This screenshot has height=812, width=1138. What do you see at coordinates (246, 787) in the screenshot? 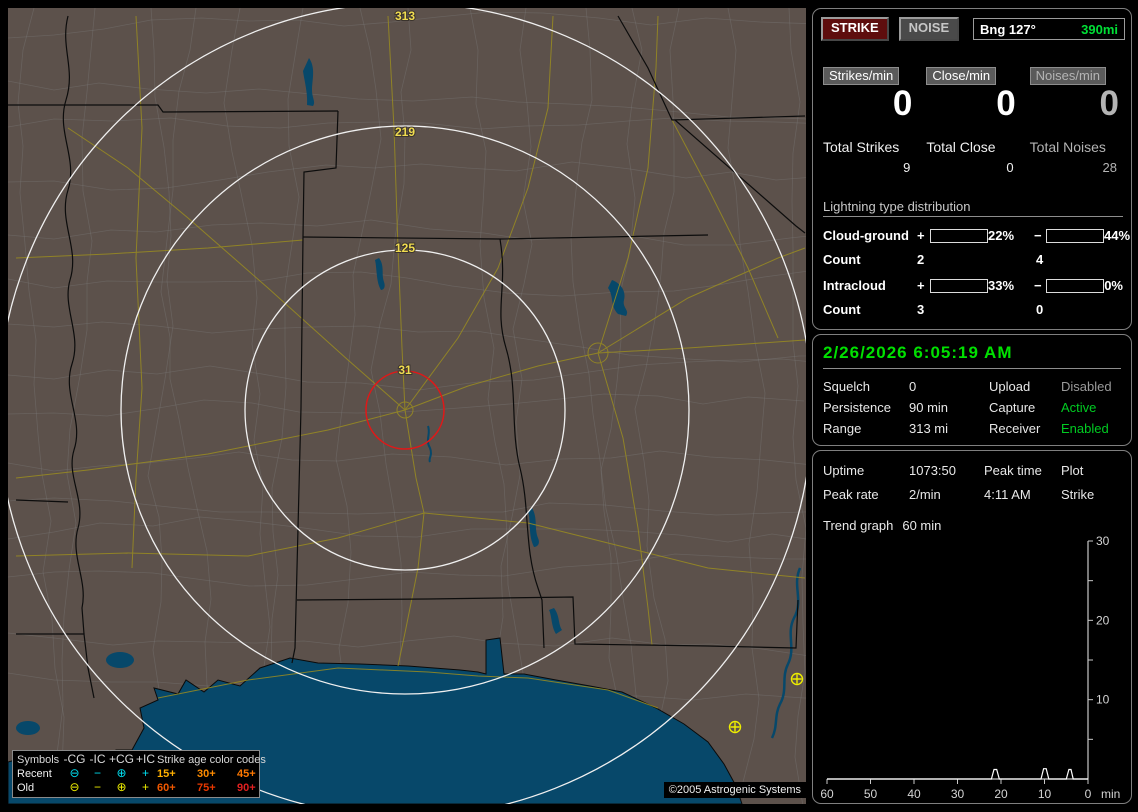
I see `age-code-90: 90+` at bounding box center [246, 787].